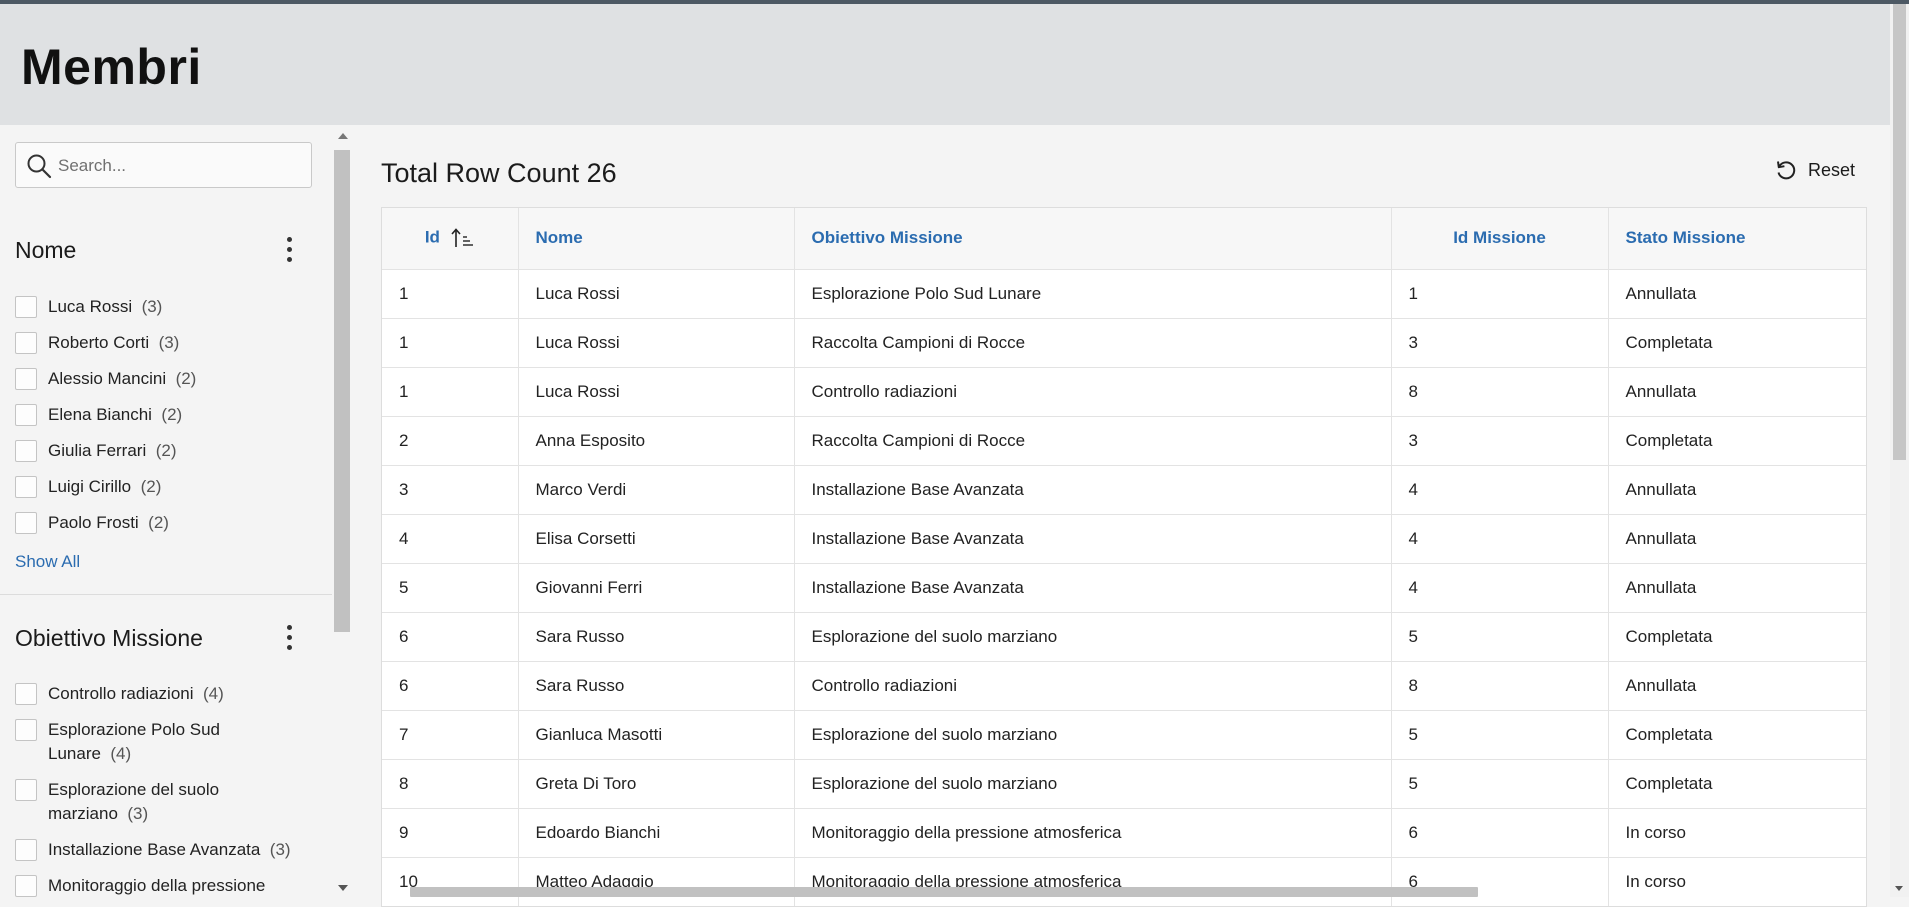  What do you see at coordinates (97, 343) in the screenshot?
I see `facet-option: Roberto Corti (3)` at bounding box center [97, 343].